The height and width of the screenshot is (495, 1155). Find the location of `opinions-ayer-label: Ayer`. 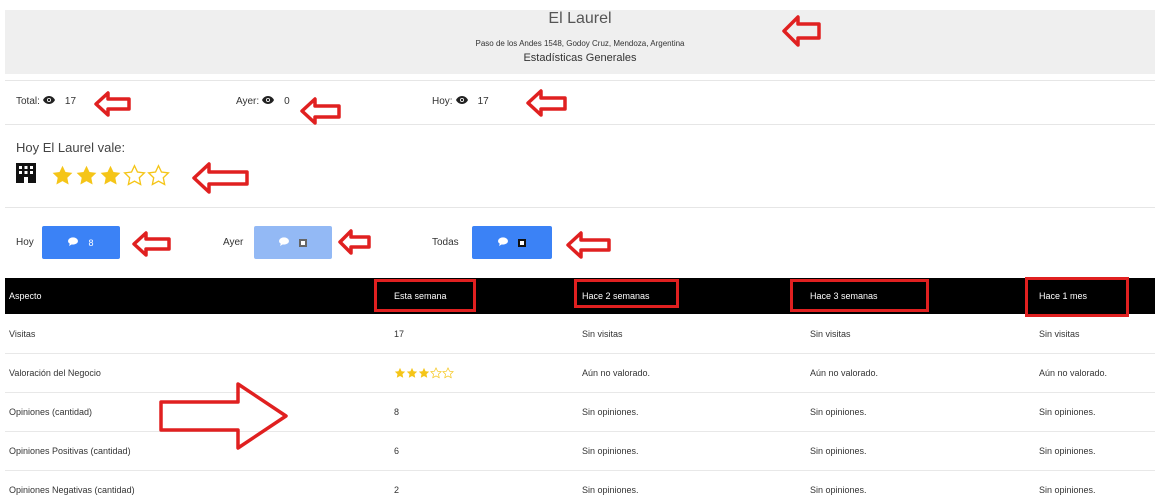

opinions-ayer-label: Ayer is located at coordinates (233, 242).